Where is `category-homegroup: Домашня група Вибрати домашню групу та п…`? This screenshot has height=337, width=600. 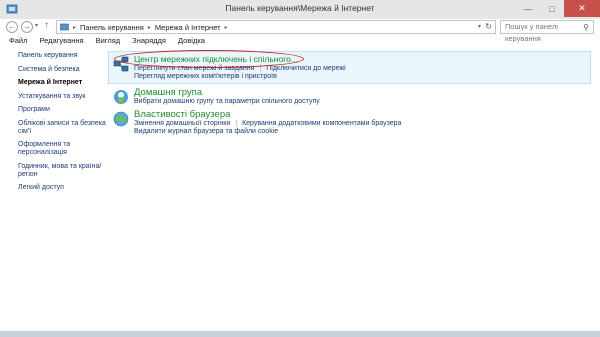
category-homegroup: Домашня група Вибрати домашню групу та п… is located at coordinates (353, 98).